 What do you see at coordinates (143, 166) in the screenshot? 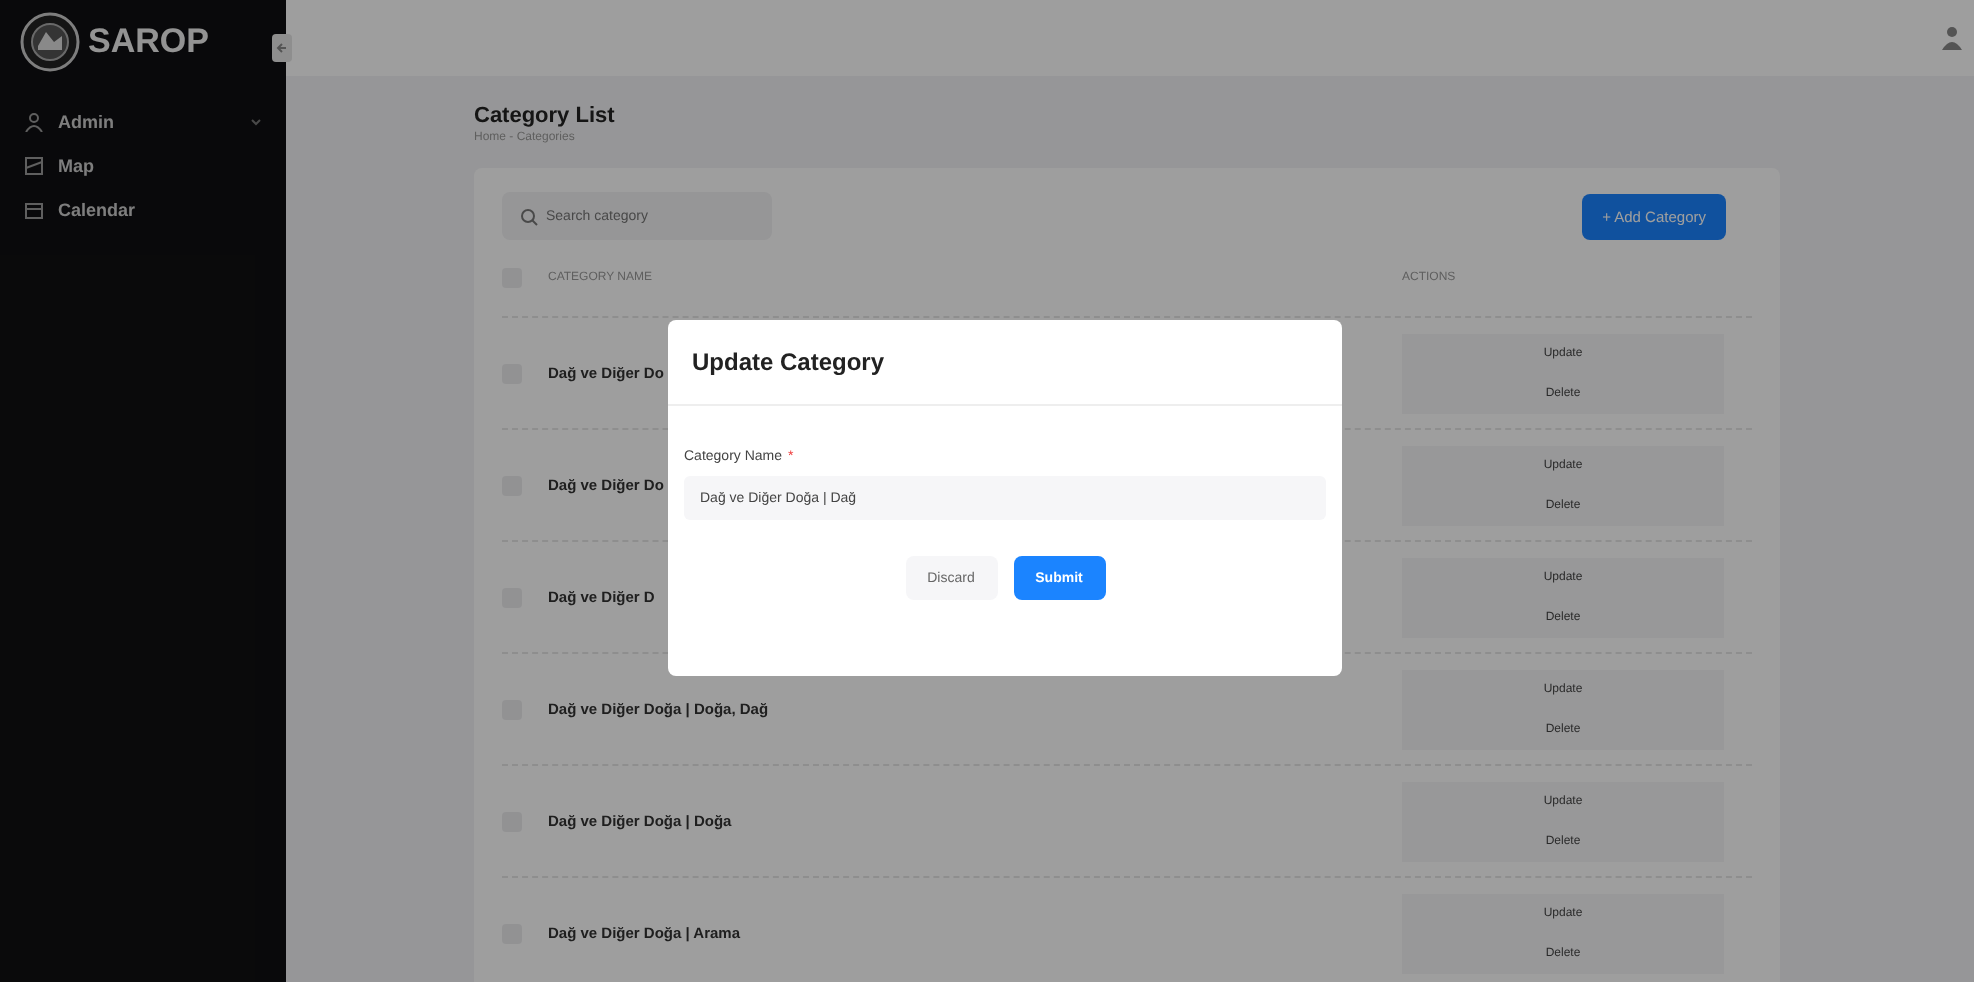
I see `sidebar-item: Map` at bounding box center [143, 166].